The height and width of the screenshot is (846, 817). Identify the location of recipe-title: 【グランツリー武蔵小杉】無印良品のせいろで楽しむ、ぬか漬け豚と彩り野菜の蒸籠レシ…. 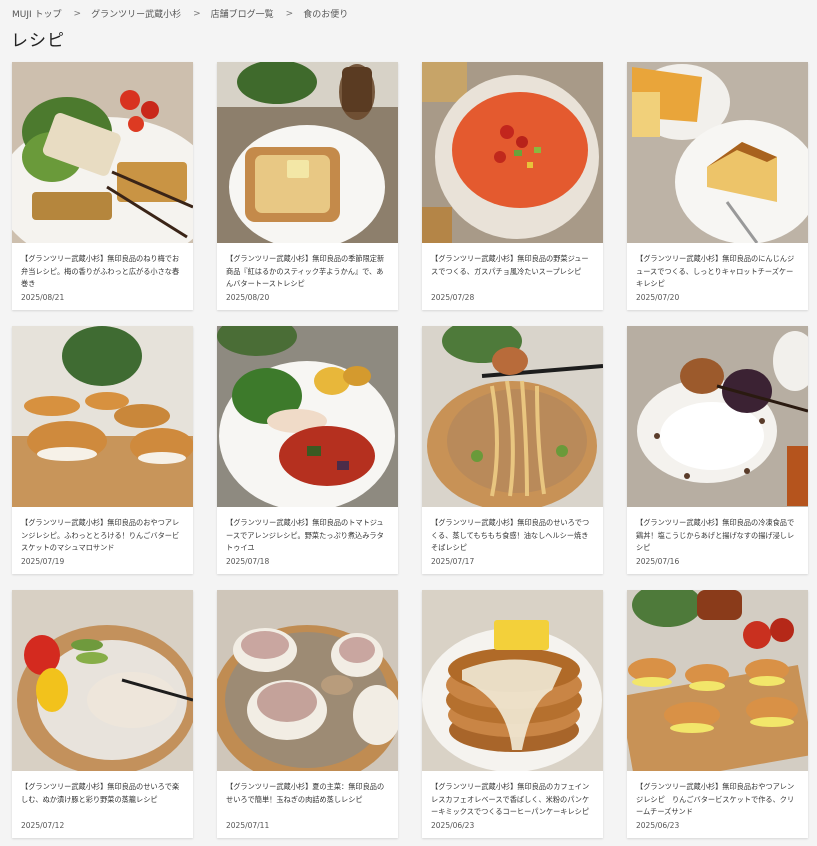
(102, 800).